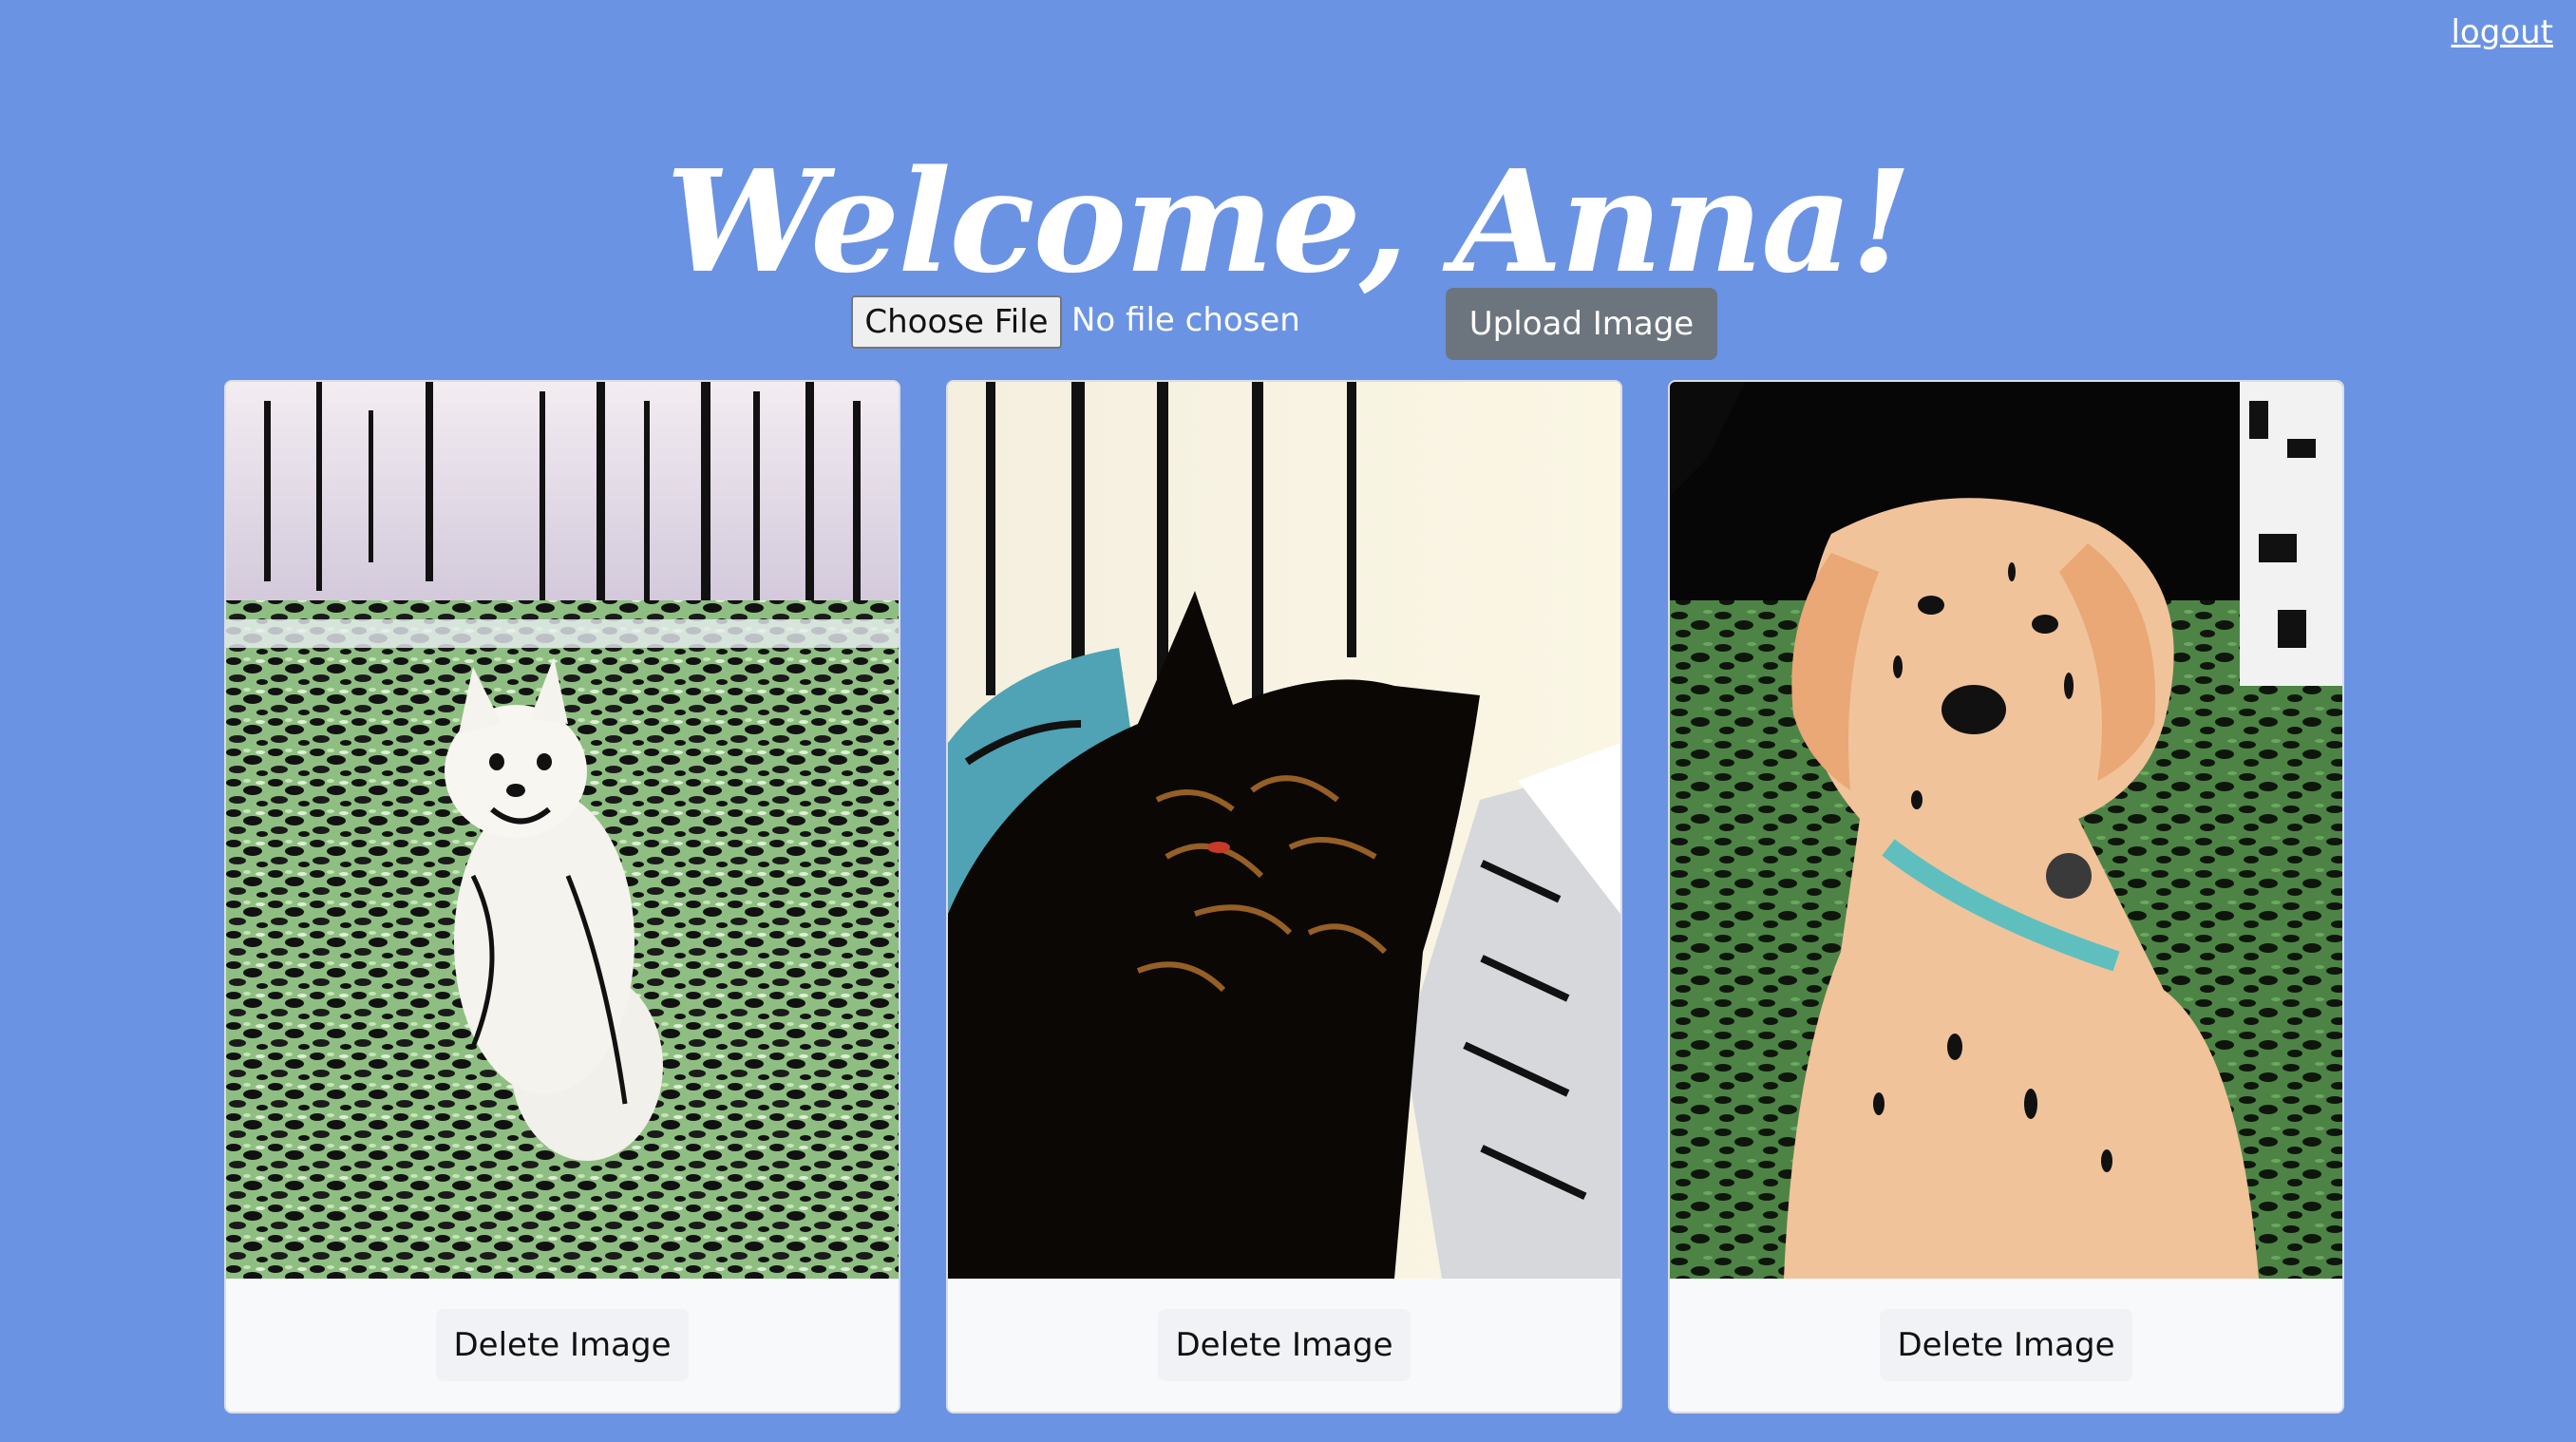  What do you see at coordinates (1581, 324) in the screenshot?
I see `upload-image-button: Upload Image` at bounding box center [1581, 324].